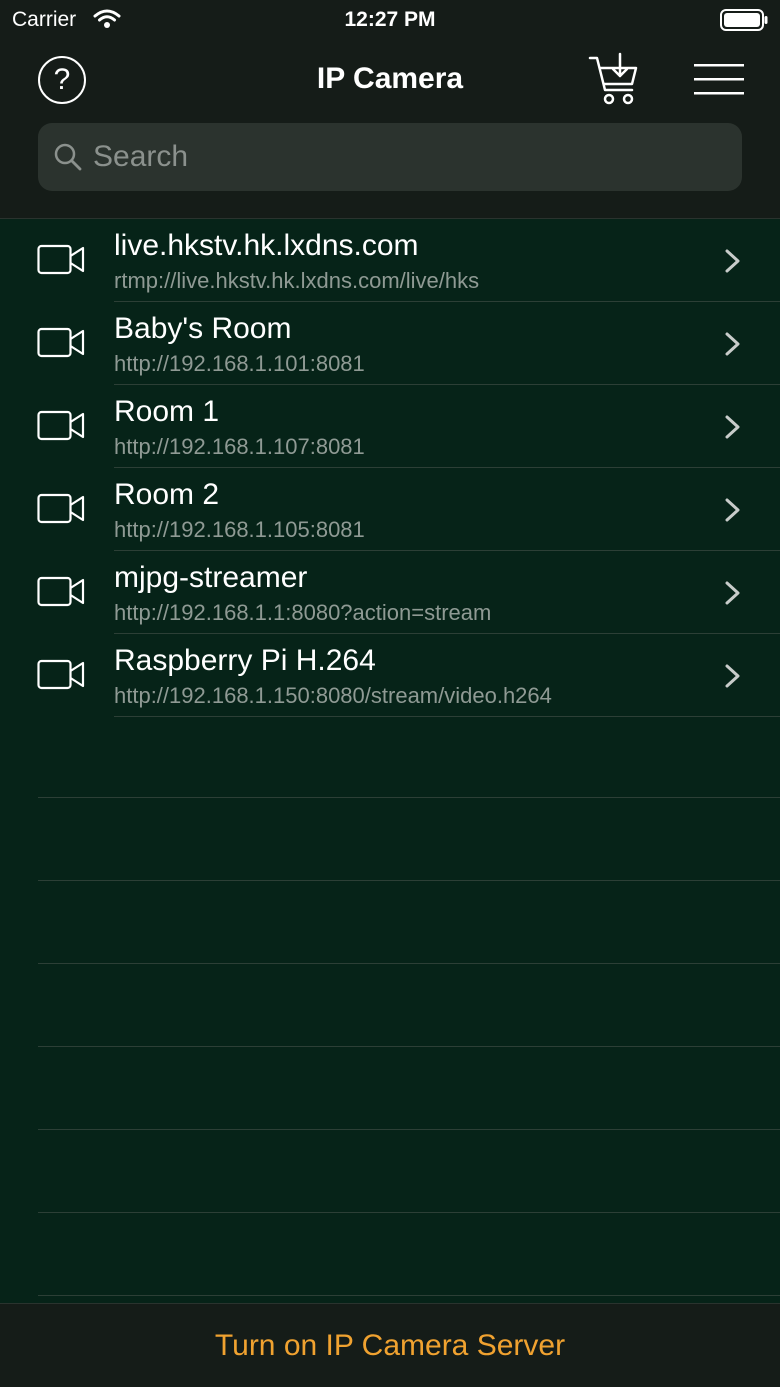  Describe the element at coordinates (239, 363) in the screenshot. I see `camera-url: http://192.168.1.101:8081` at that location.